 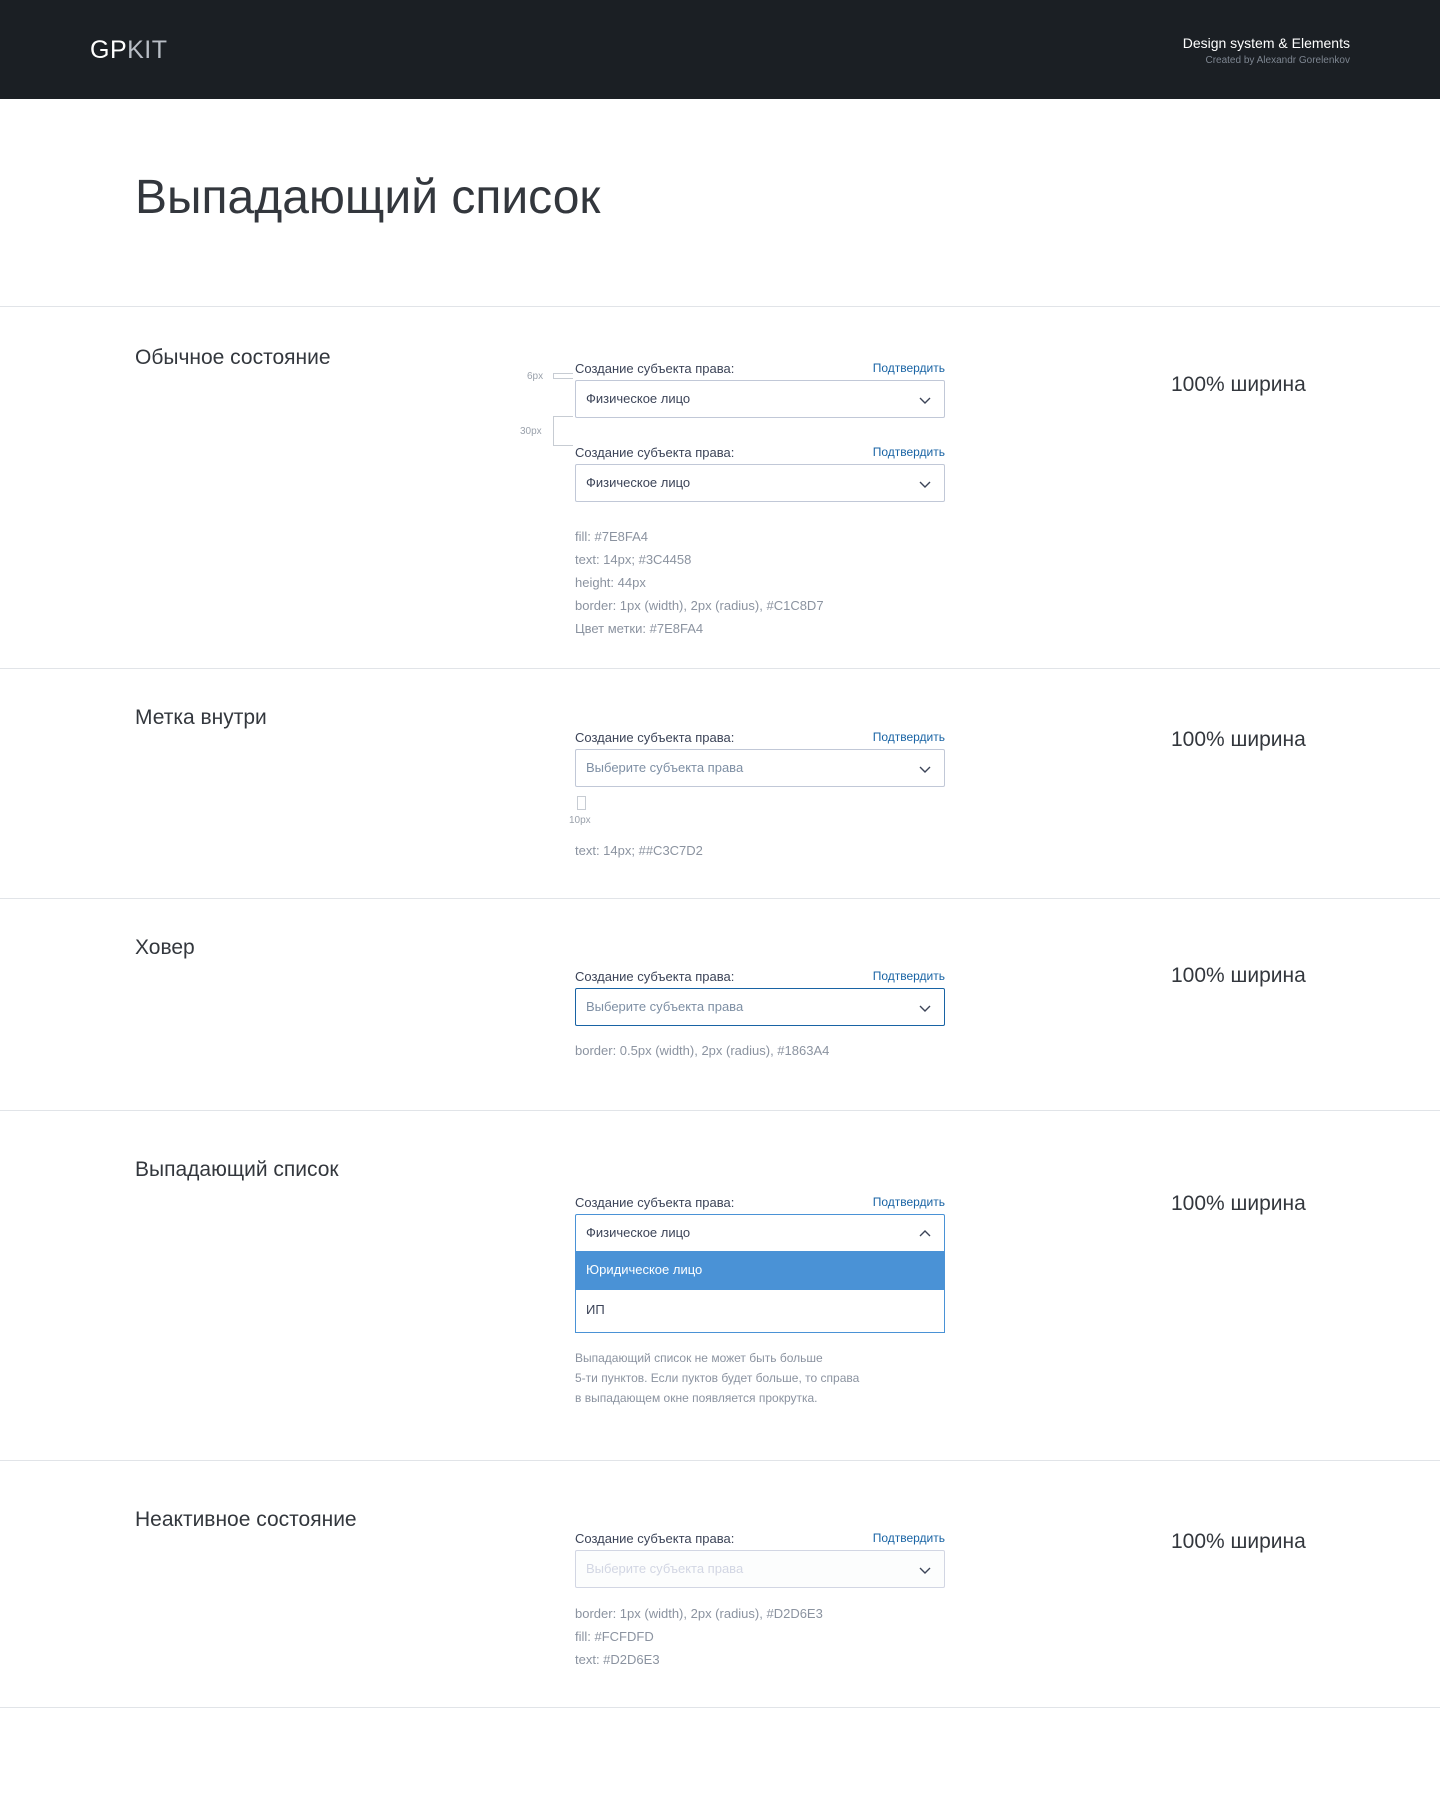 I want to click on section-title-inside: Метка внутри, so click(x=201, y=717).